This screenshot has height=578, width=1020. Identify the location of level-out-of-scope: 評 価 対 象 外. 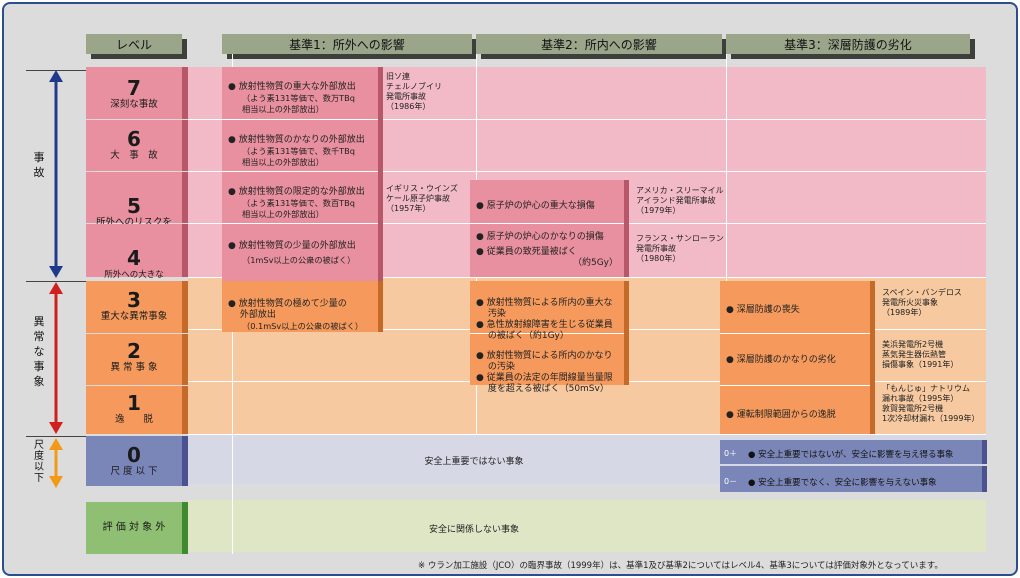
(134, 528).